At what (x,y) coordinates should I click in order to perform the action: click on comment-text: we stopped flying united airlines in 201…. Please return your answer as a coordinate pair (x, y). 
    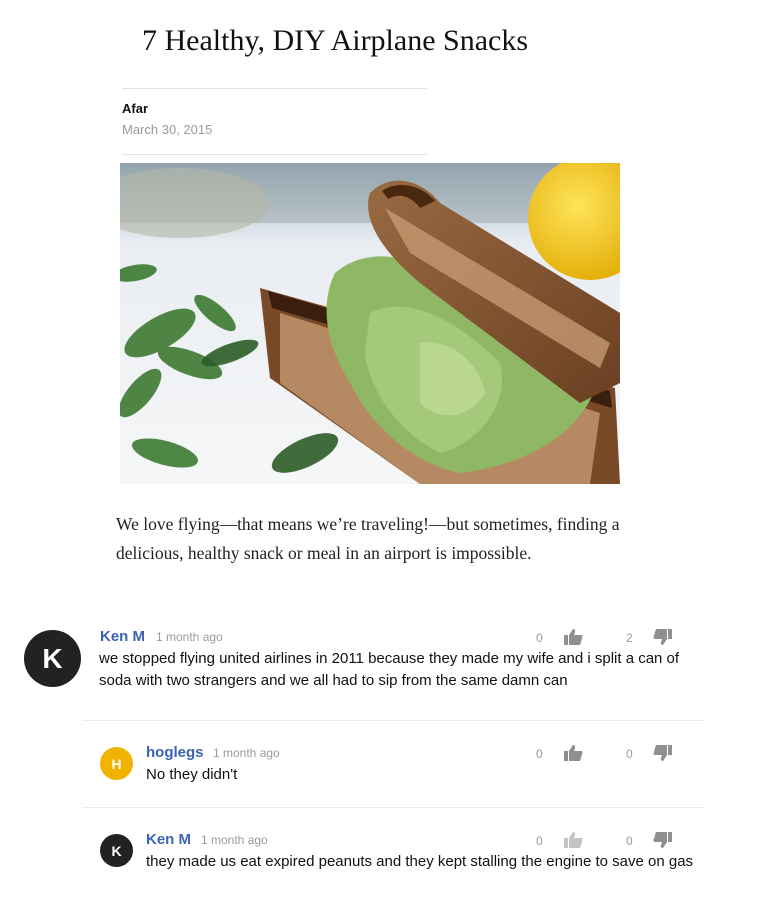
    Looking at the image, I should click on (389, 669).